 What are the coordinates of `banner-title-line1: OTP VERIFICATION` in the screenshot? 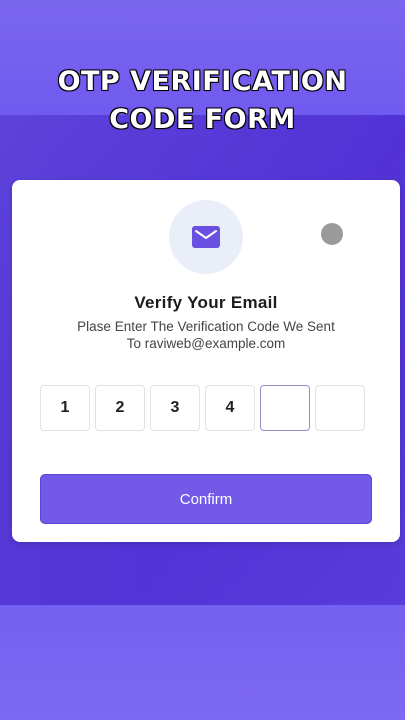 It's located at (202, 81).